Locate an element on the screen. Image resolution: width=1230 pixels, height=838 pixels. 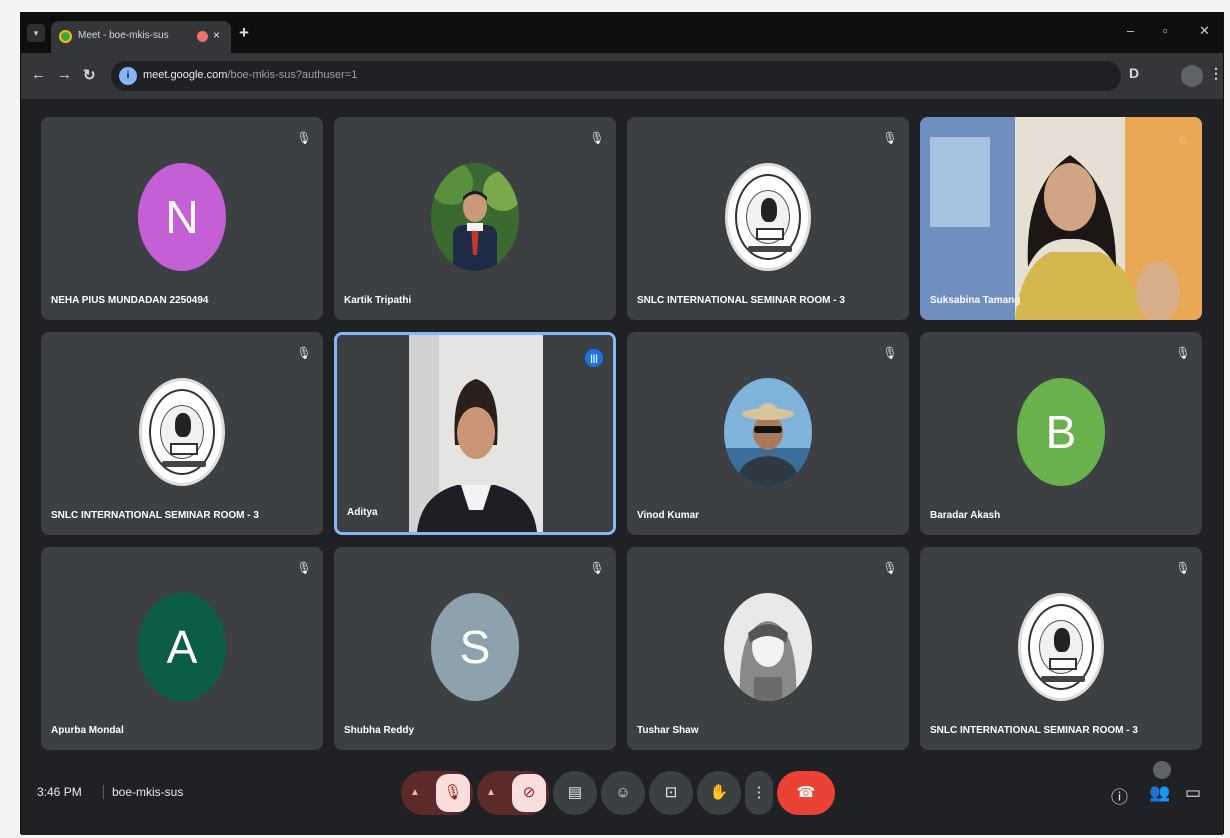
captions-icon: ▤ is located at coordinates (575, 792).